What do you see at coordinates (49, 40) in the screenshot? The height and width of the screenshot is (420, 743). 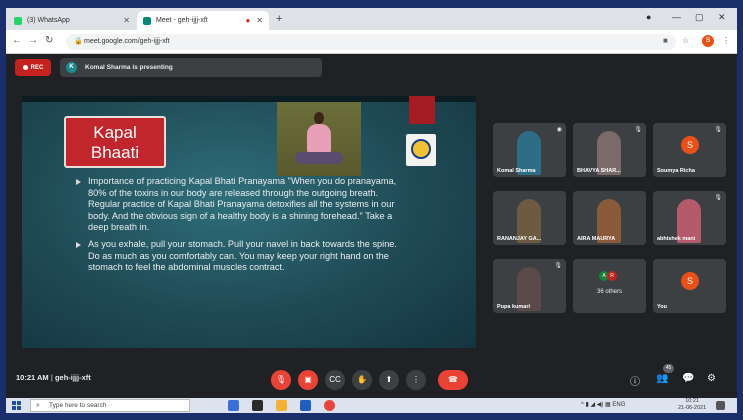 I see `reload-icon: ↻` at bounding box center [49, 40].